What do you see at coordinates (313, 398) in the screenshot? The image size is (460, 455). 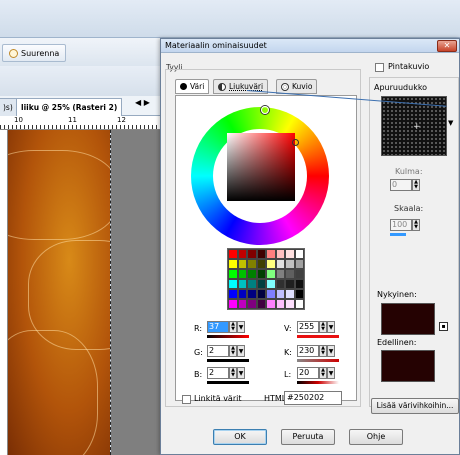 I see `html-color-input: #250202` at bounding box center [313, 398].